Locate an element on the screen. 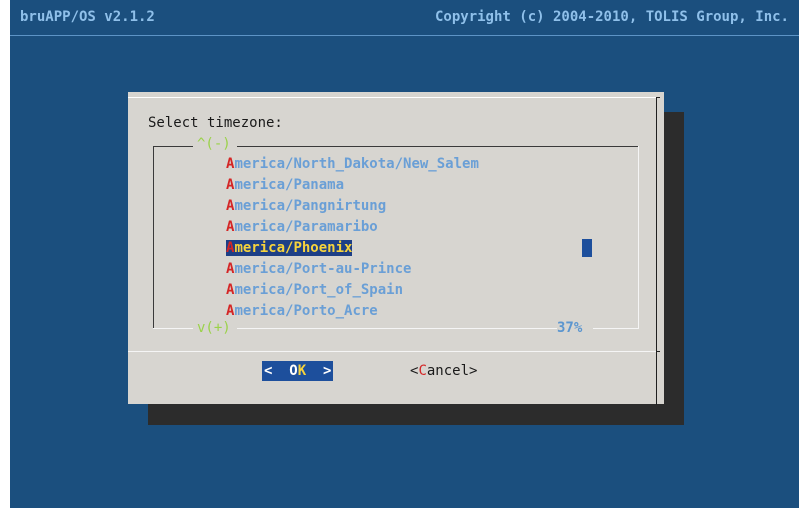 The width and height of the screenshot is (799, 508). list-item: America/Paramaribo is located at coordinates (352, 227).